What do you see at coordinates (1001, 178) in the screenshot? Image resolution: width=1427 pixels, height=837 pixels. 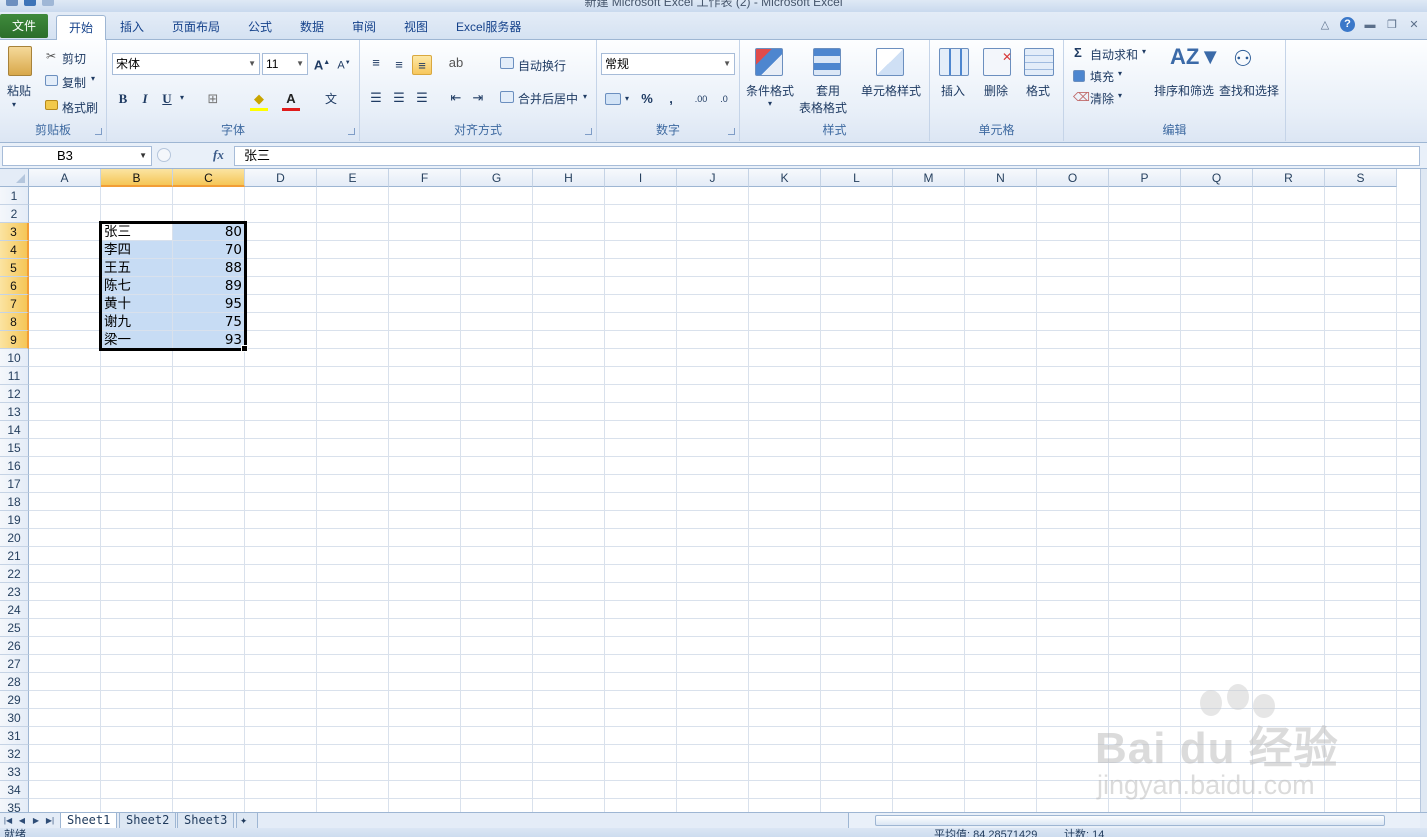 I see `column-header-n: N` at bounding box center [1001, 178].